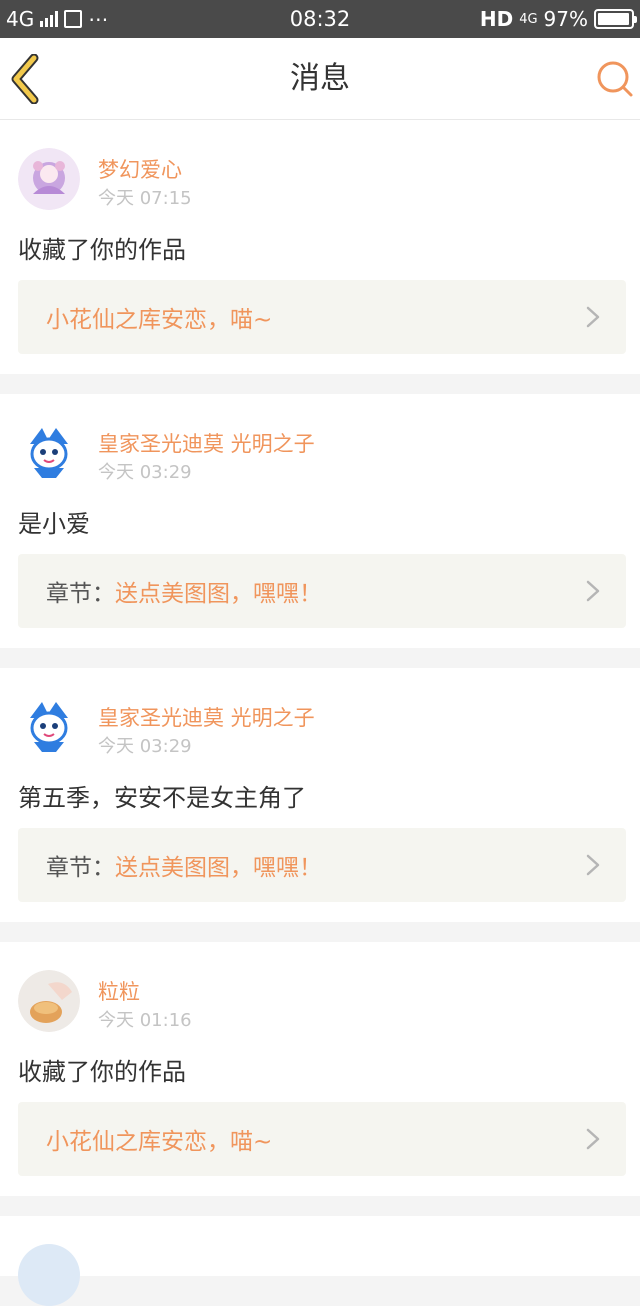  What do you see at coordinates (615, 19) in the screenshot?
I see `battery-icon` at bounding box center [615, 19].